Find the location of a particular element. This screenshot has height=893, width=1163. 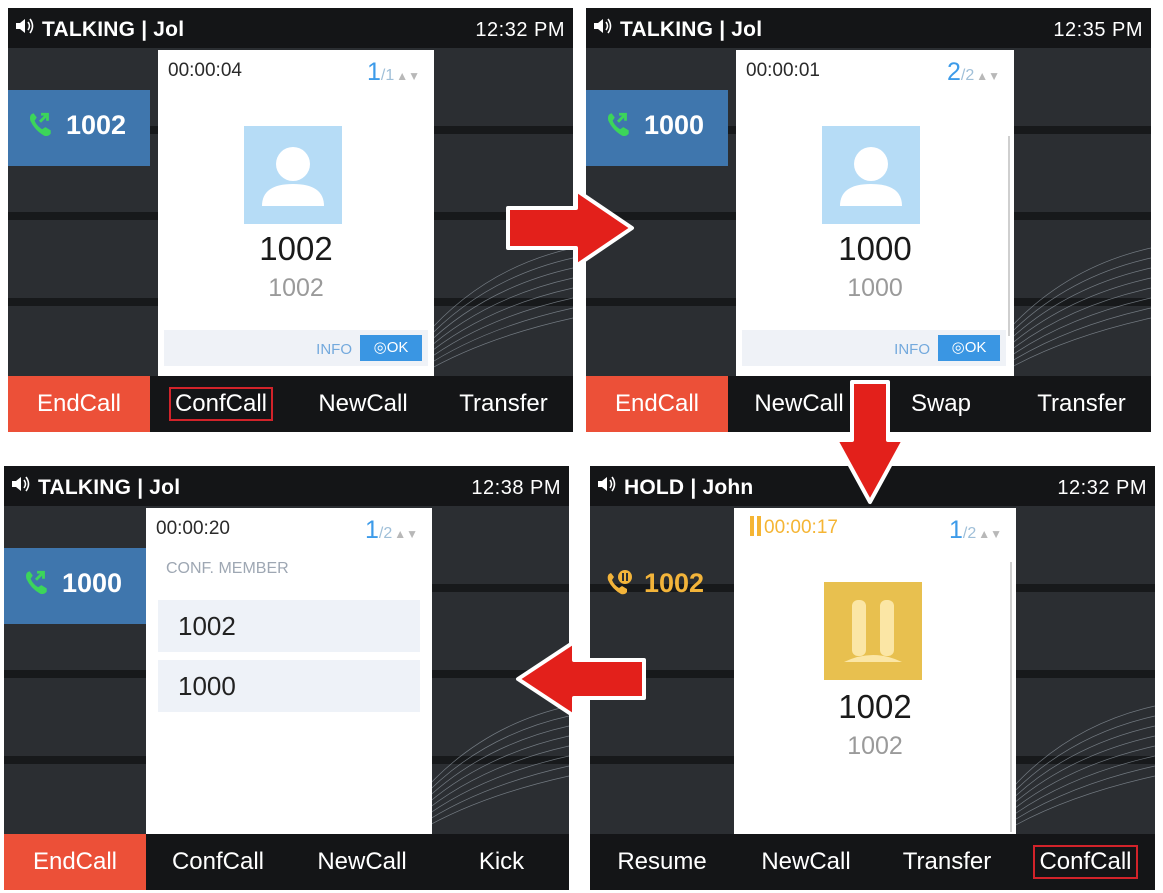

conf-member-label: CONF. MEMBER is located at coordinates (227, 568).